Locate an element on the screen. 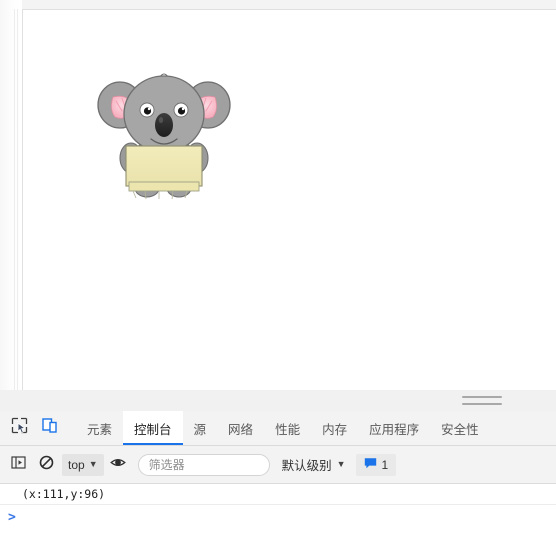 The image size is (556, 542). devtools-tabs: 元素 控制台 源 网络 性能 内存 应用程序 安全性 is located at coordinates (316, 428).